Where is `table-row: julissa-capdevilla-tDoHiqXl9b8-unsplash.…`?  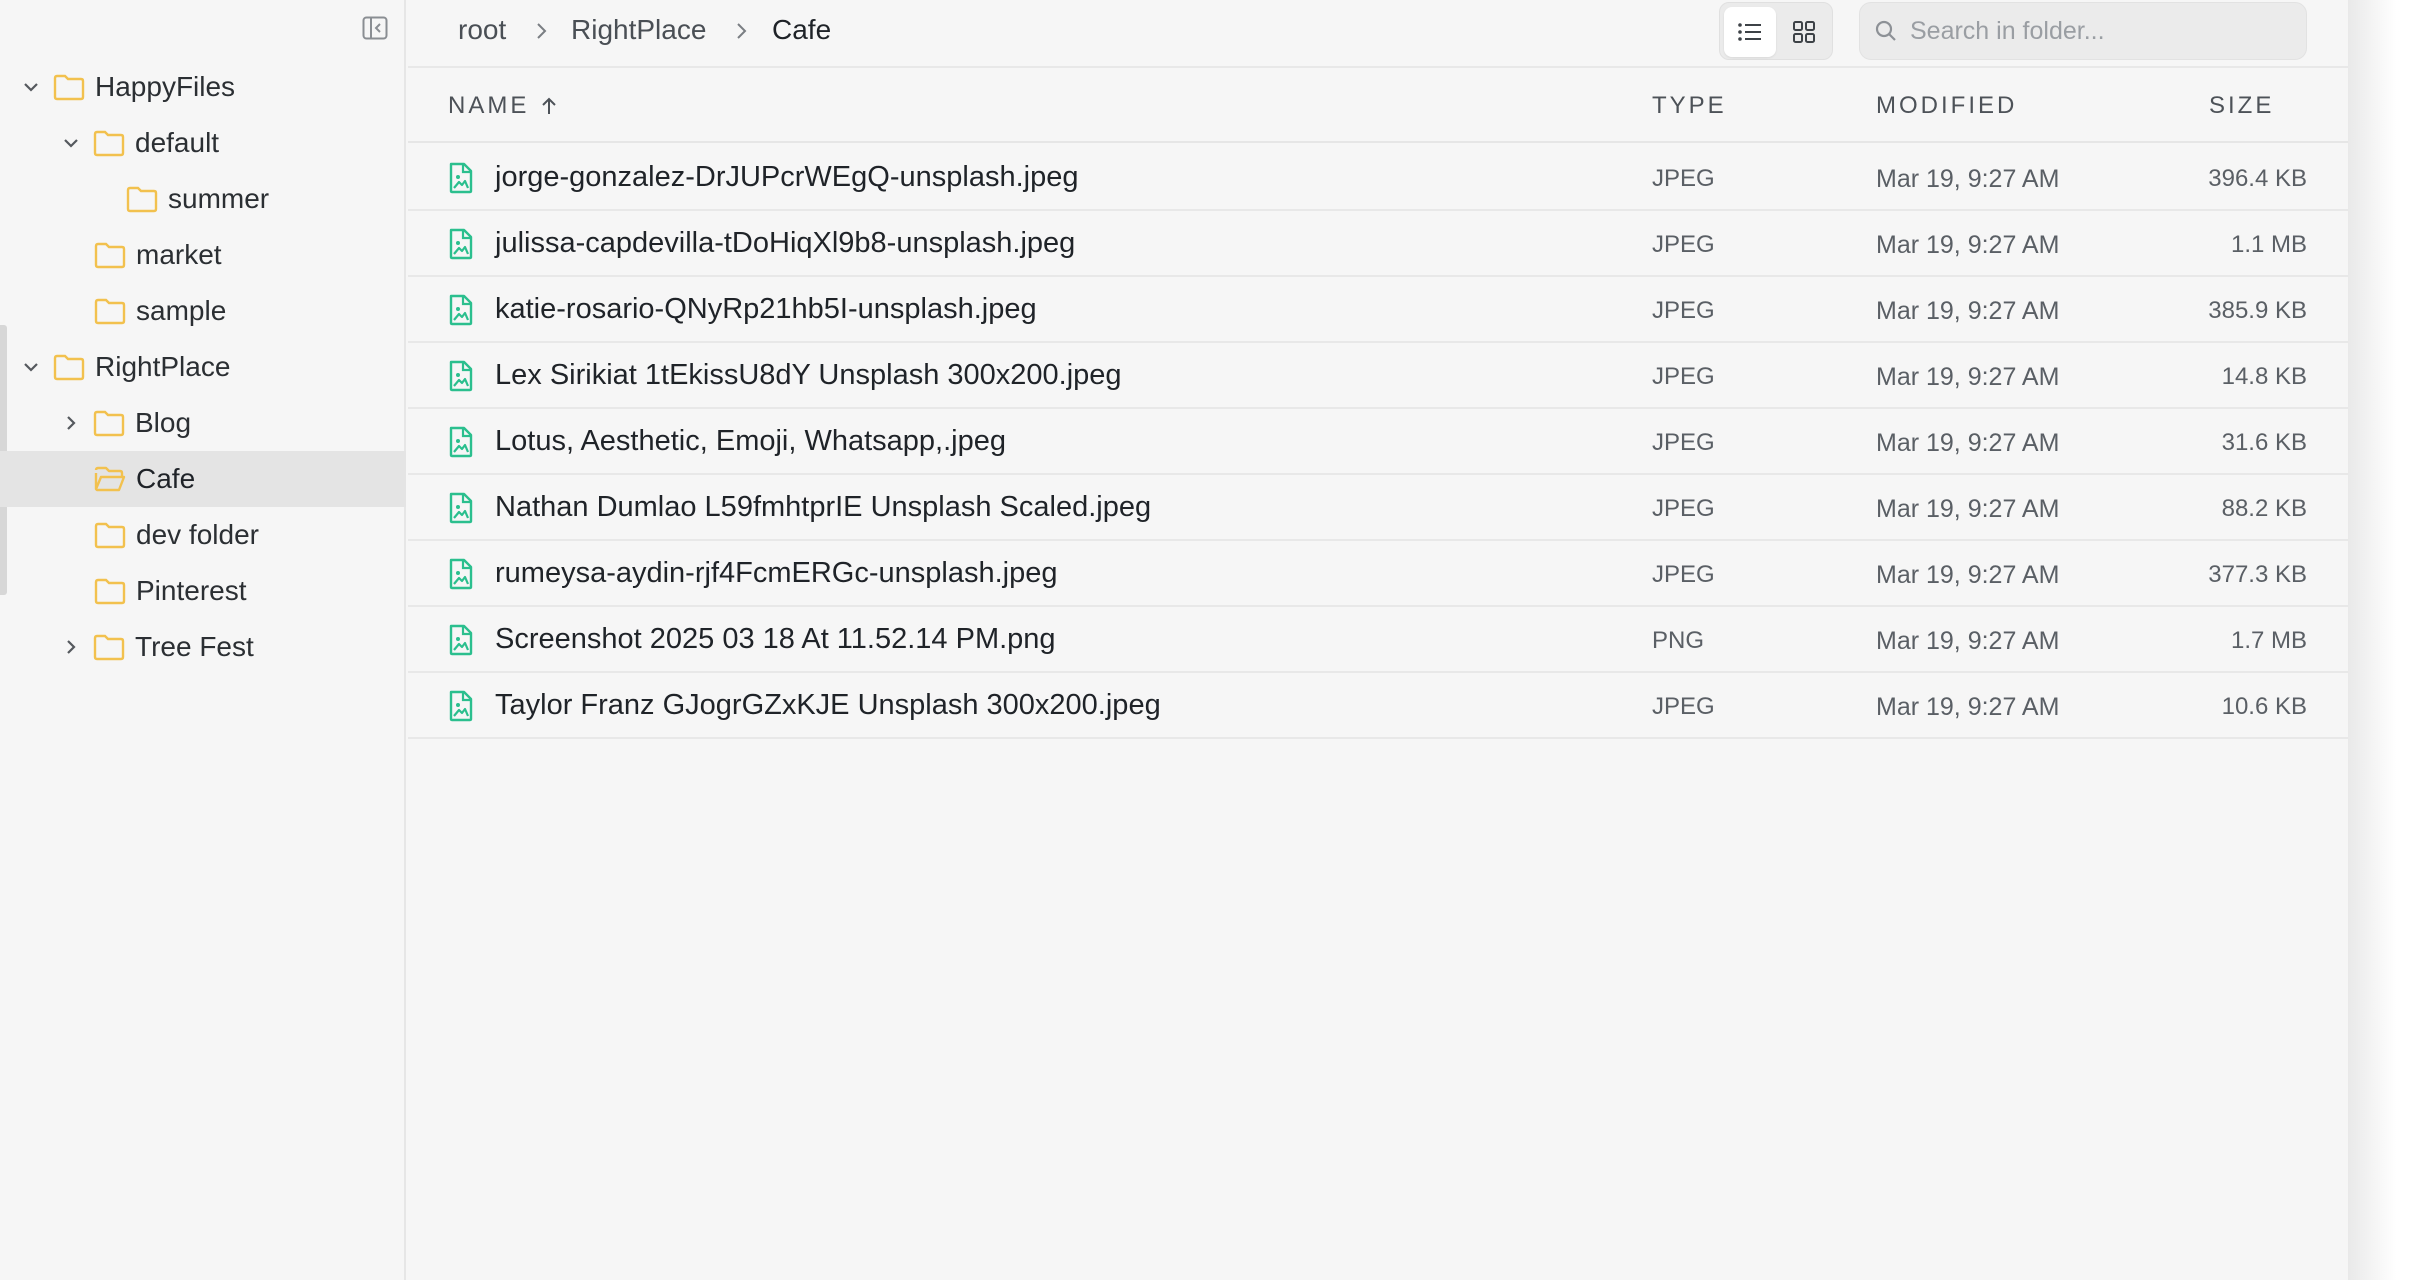 table-row: julissa-capdevilla-tDoHiqXl9b8-unsplash.… is located at coordinates (1378, 244).